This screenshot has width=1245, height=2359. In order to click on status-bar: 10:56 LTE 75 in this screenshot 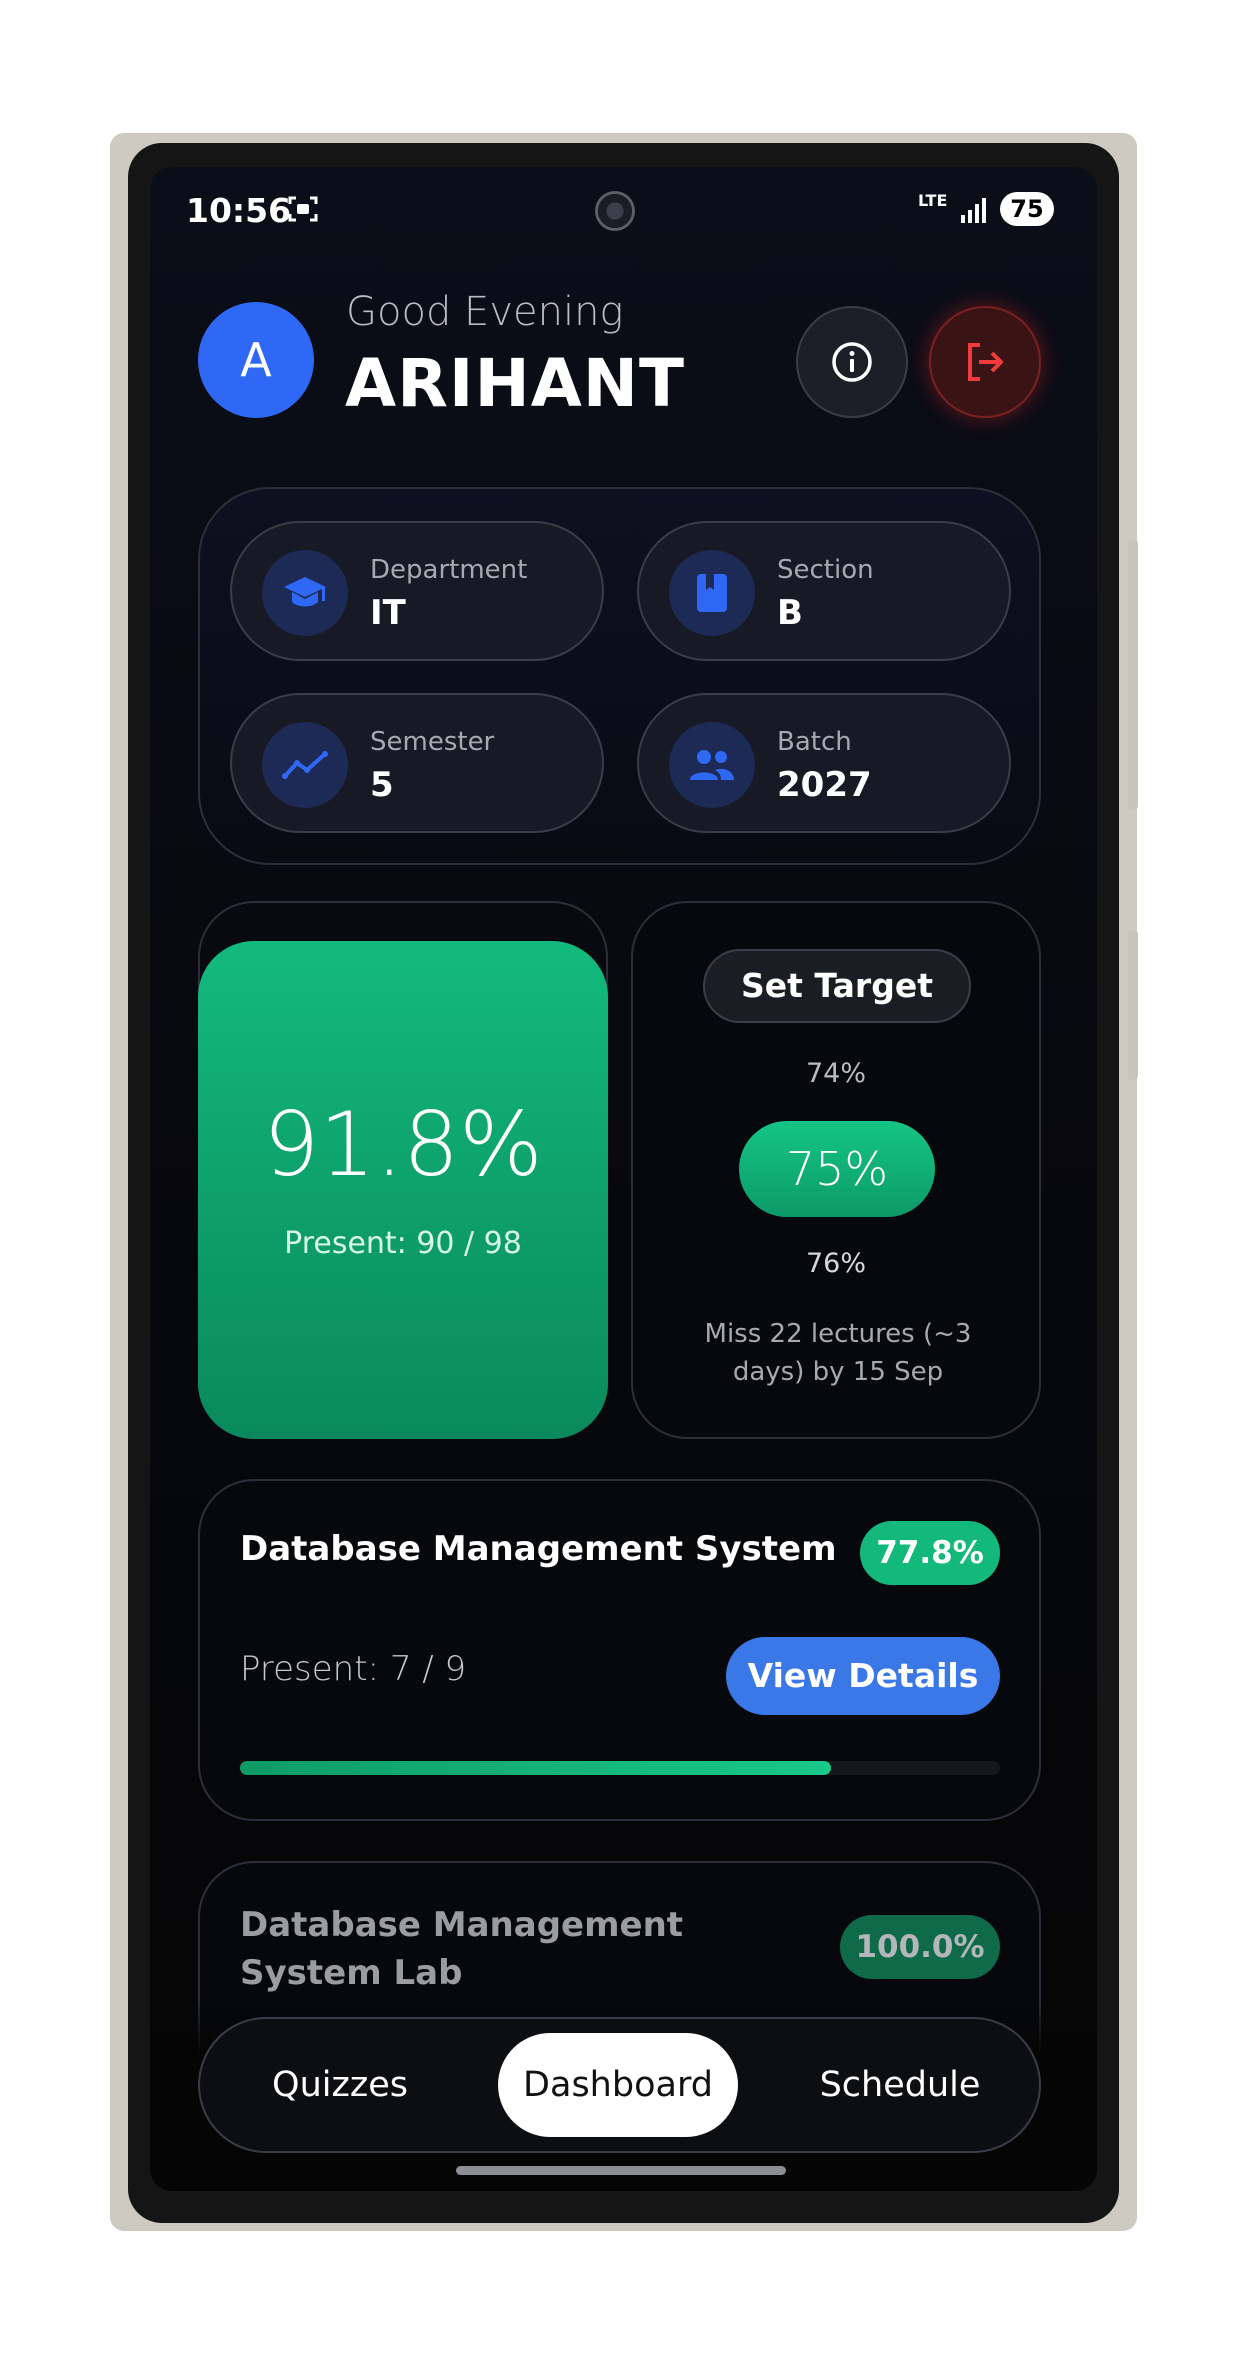, I will do `click(623, 212)`.